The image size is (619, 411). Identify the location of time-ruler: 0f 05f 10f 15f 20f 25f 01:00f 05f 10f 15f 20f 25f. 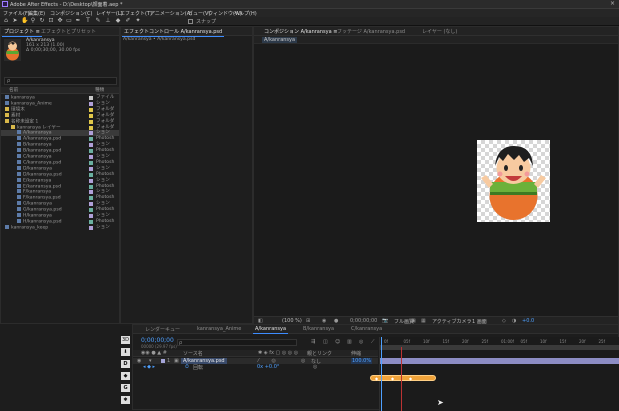
(499, 342).